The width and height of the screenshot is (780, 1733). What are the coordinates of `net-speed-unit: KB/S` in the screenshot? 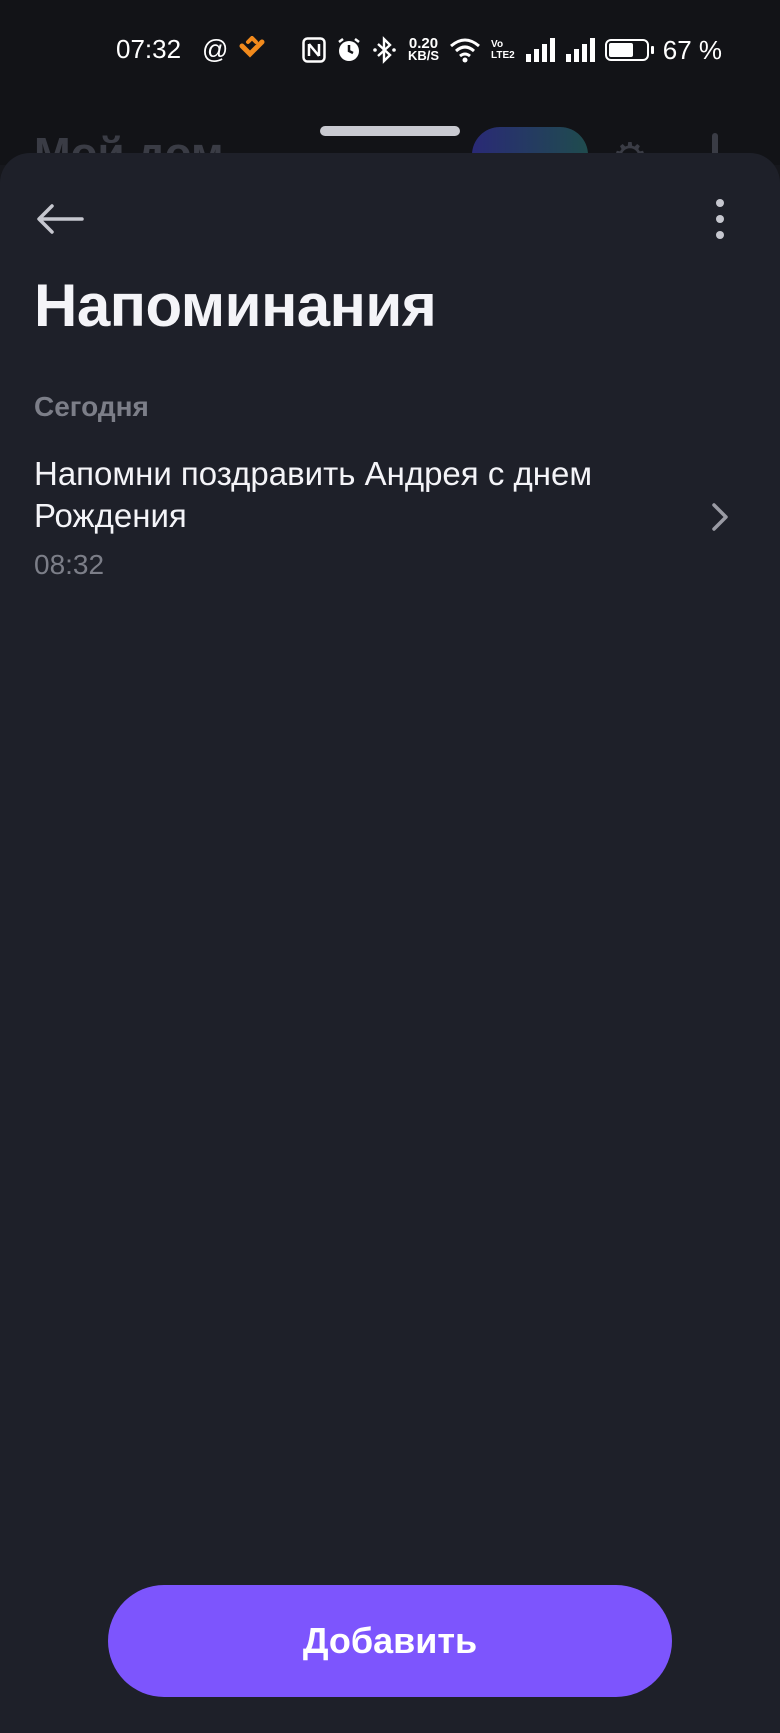 It's located at (423, 55).